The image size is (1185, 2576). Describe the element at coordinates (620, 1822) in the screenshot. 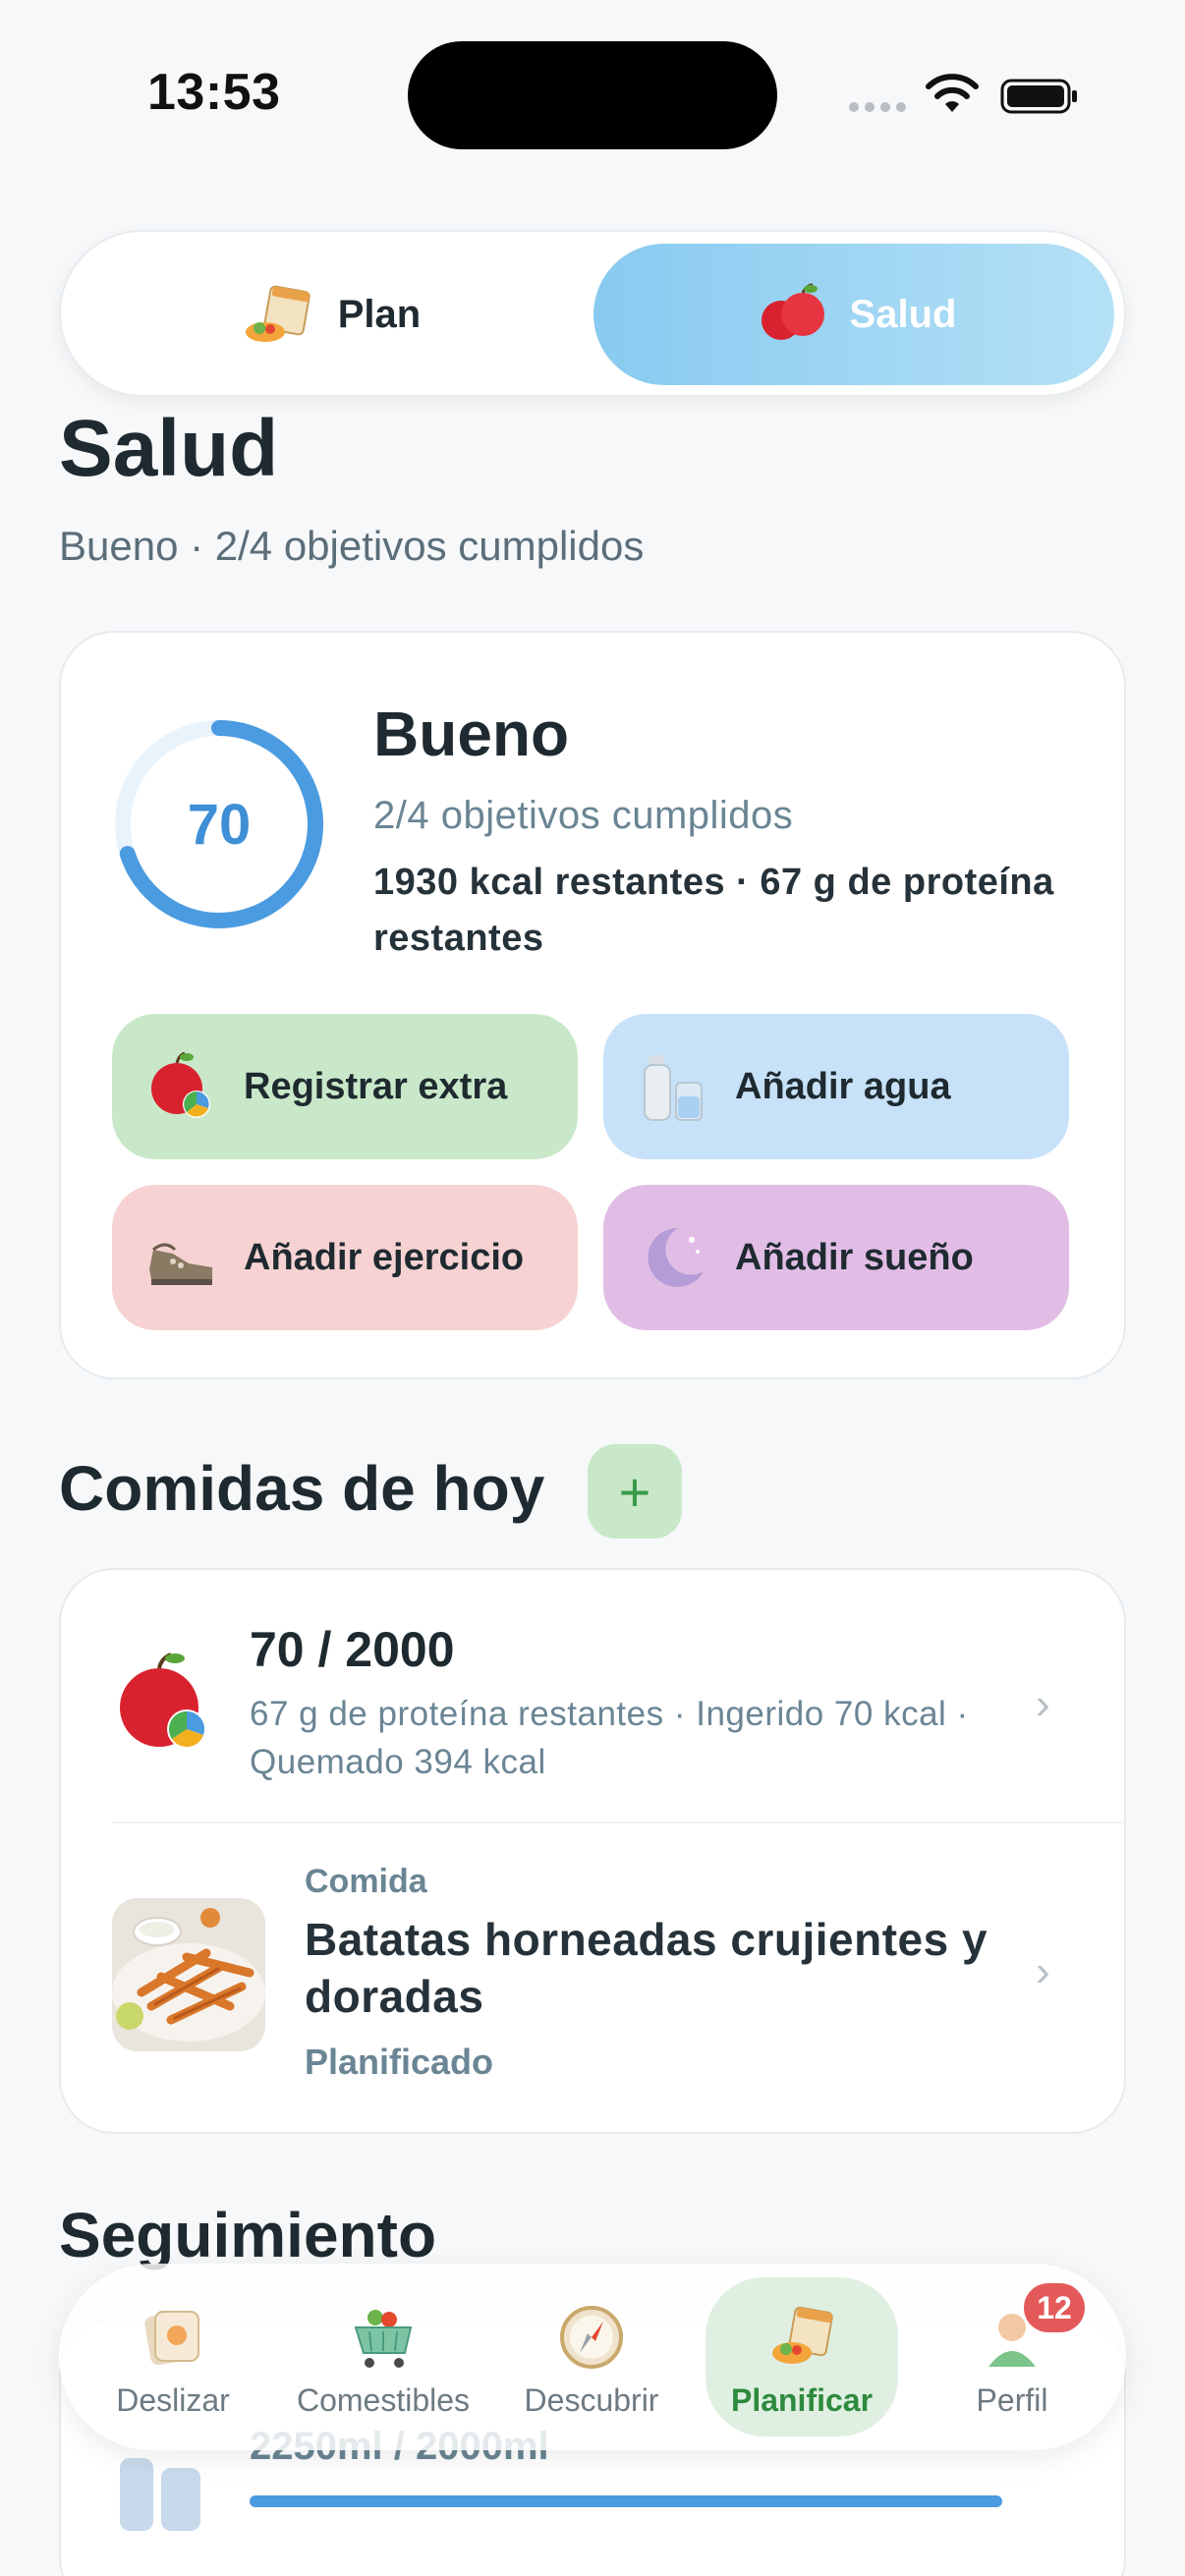

I see `divider` at that location.